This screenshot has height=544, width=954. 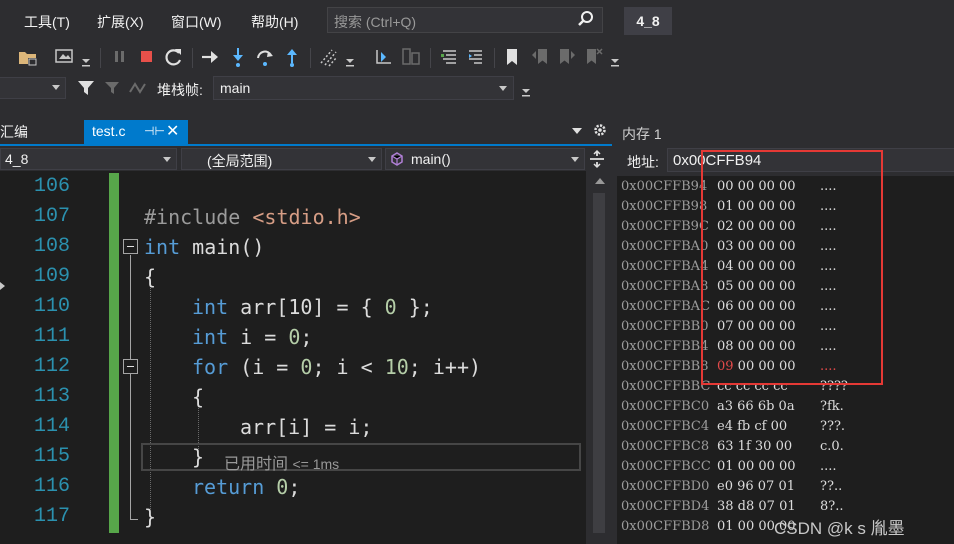 What do you see at coordinates (485, 159) in the screenshot?
I see `function-combo: main()` at bounding box center [485, 159].